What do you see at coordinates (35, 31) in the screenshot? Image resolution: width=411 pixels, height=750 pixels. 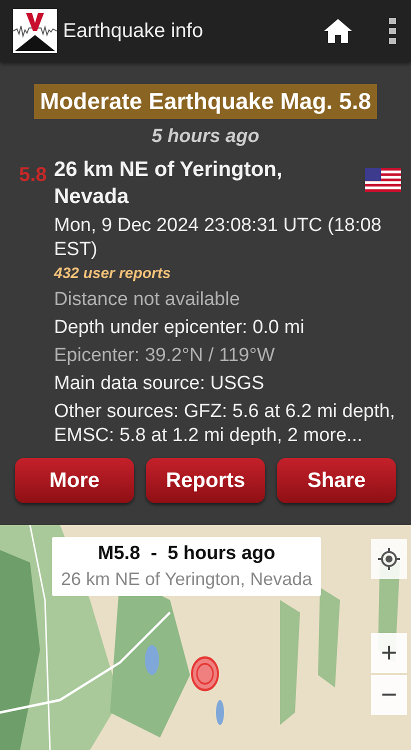 I see `app-logo-icon` at bounding box center [35, 31].